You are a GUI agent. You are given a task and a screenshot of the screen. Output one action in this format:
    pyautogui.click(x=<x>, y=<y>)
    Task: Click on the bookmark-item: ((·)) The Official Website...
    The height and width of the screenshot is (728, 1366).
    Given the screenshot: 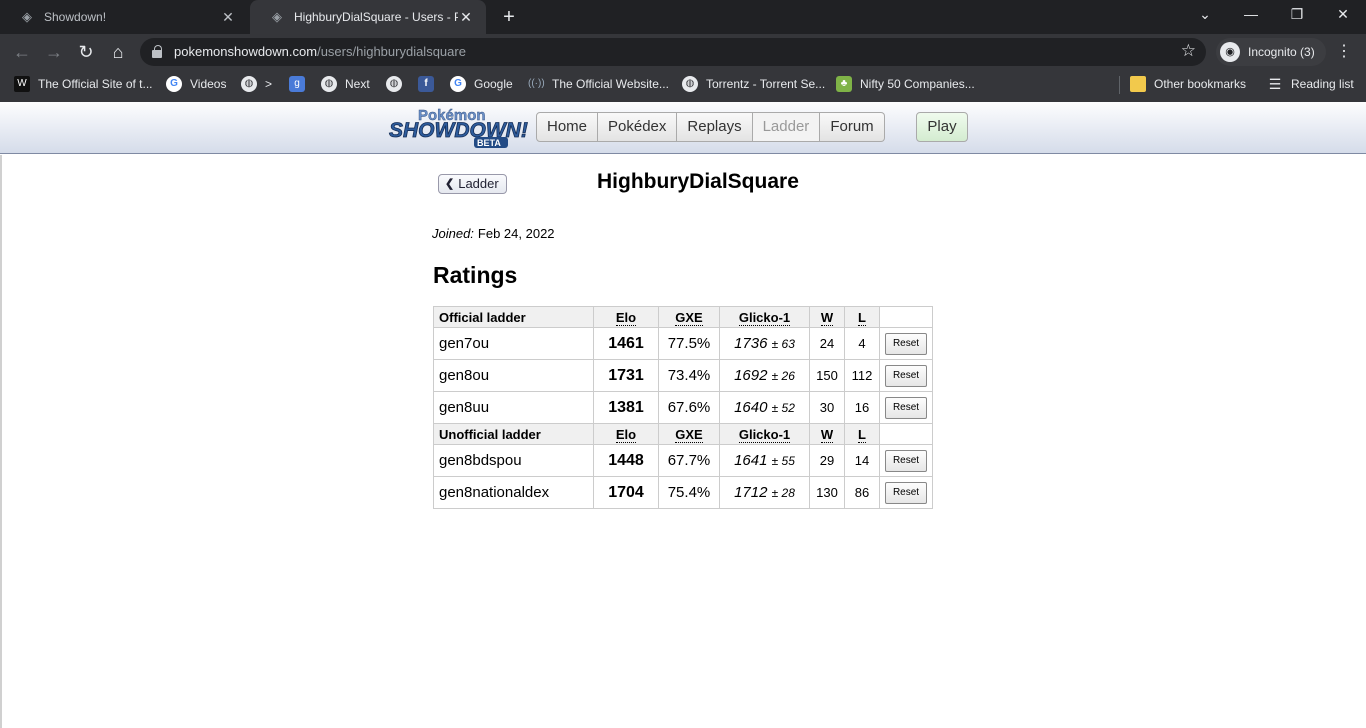 What is the action you would take?
    pyautogui.click(x=598, y=84)
    